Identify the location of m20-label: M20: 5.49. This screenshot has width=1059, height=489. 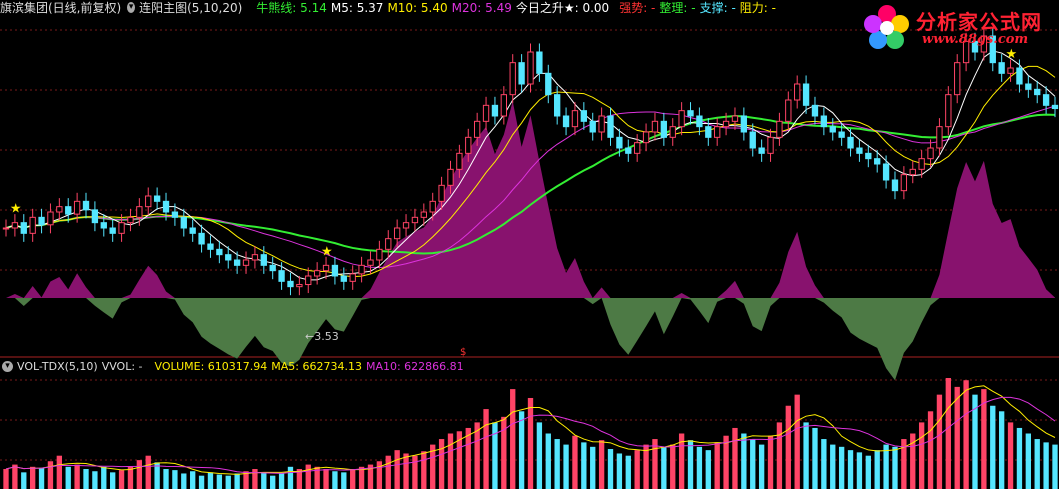
(481, 8).